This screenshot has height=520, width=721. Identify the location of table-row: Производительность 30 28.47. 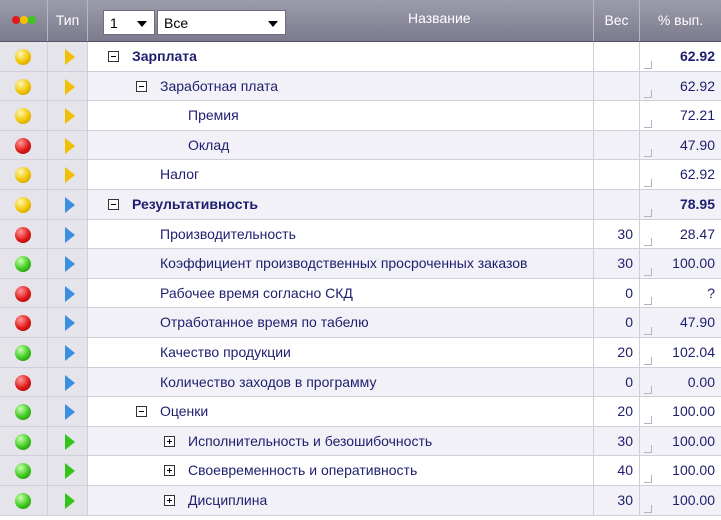
(360, 234).